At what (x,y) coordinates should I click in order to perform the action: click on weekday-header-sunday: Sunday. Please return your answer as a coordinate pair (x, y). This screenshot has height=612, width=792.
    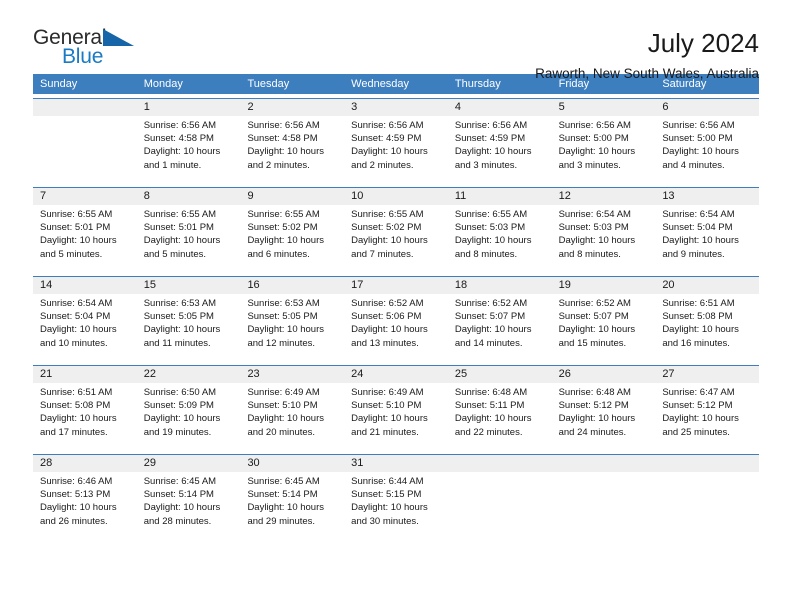
    Looking at the image, I should click on (59, 84).